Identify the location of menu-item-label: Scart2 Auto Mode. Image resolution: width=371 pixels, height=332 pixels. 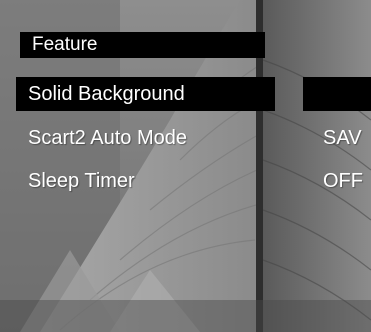
(107, 138).